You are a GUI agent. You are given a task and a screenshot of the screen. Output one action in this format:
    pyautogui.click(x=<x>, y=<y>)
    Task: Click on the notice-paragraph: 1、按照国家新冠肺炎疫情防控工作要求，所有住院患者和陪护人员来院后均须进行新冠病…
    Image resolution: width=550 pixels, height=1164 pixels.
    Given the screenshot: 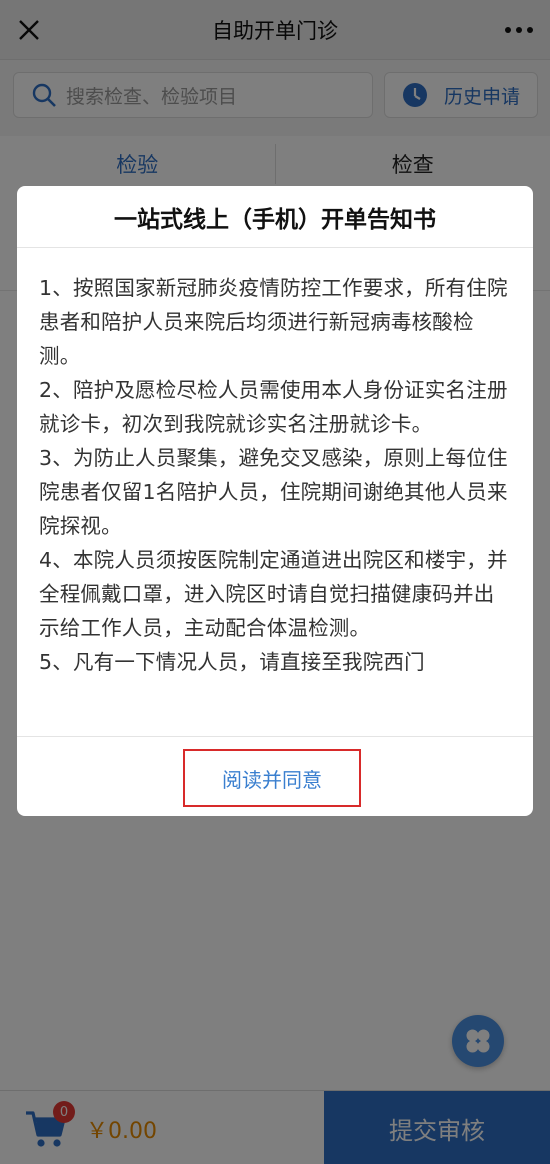 What is the action you would take?
    pyautogui.click(x=273, y=322)
    